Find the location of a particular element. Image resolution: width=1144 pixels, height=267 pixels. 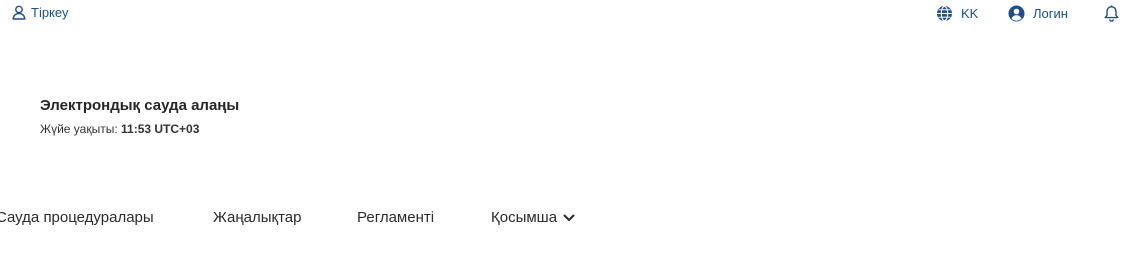

user-circle-icon is located at coordinates (1016, 13).